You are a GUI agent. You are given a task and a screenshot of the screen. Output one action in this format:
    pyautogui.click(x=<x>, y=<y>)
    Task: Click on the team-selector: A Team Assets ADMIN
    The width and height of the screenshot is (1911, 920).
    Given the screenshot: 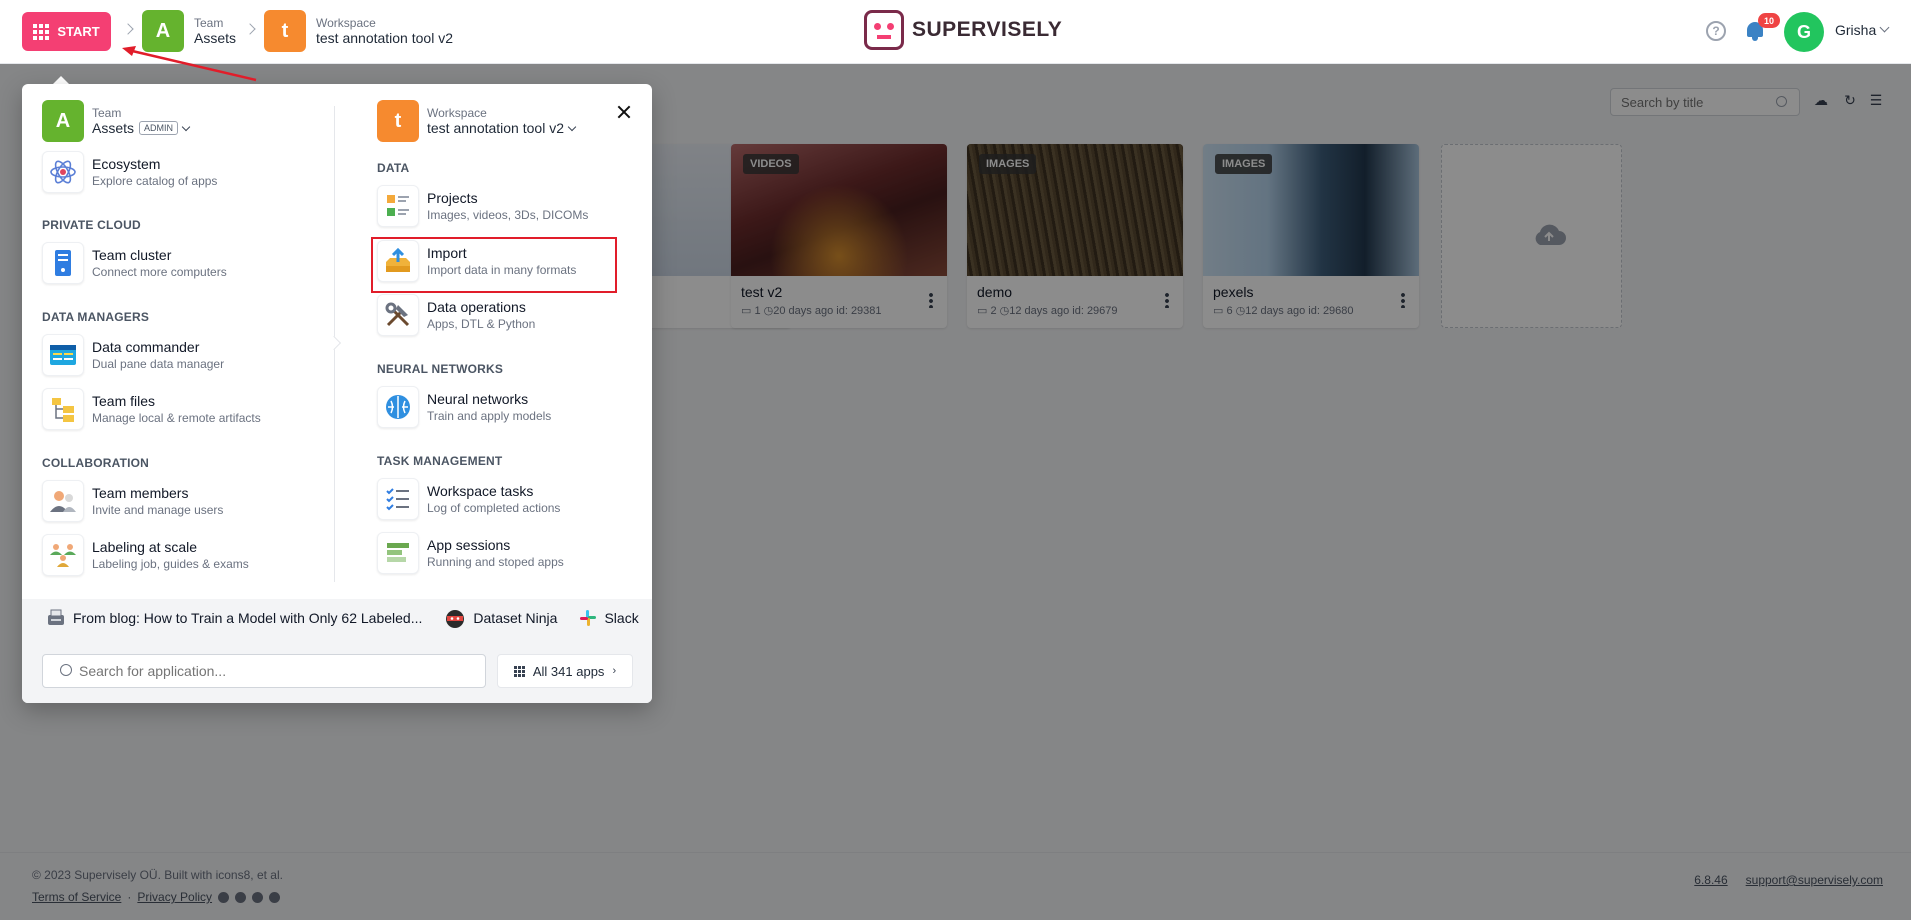 What is the action you would take?
    pyautogui.click(x=116, y=121)
    